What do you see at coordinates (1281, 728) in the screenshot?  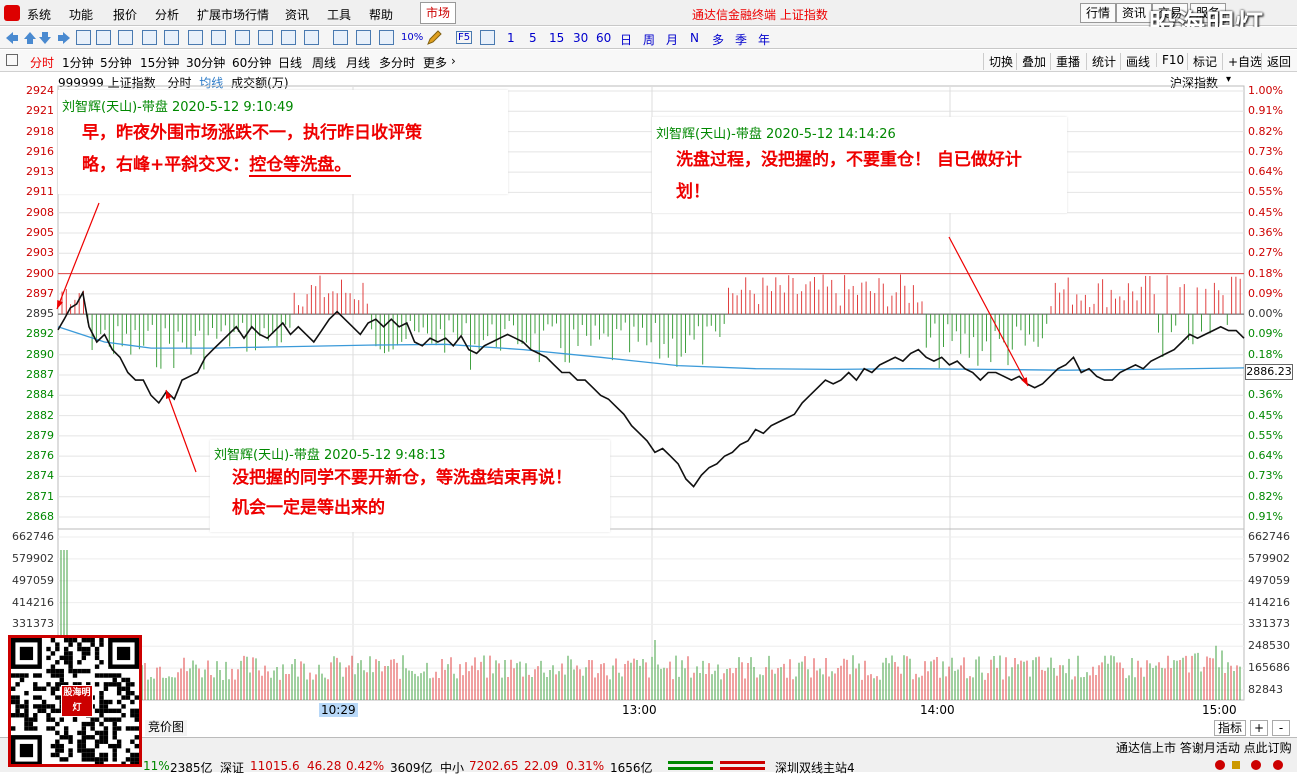 I see `zoom-out-button: -` at bounding box center [1281, 728].